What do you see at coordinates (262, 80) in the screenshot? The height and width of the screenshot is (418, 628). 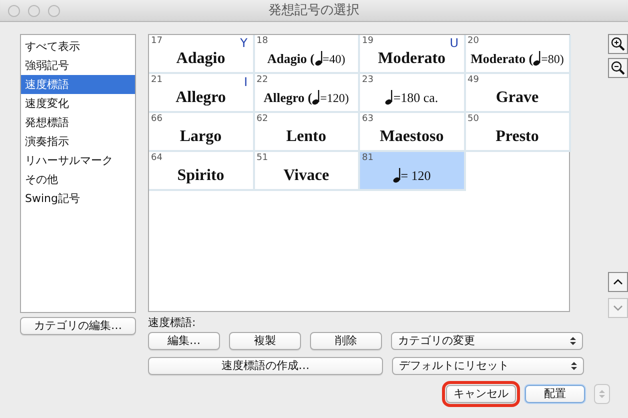 I see `cell-number: 22` at bounding box center [262, 80].